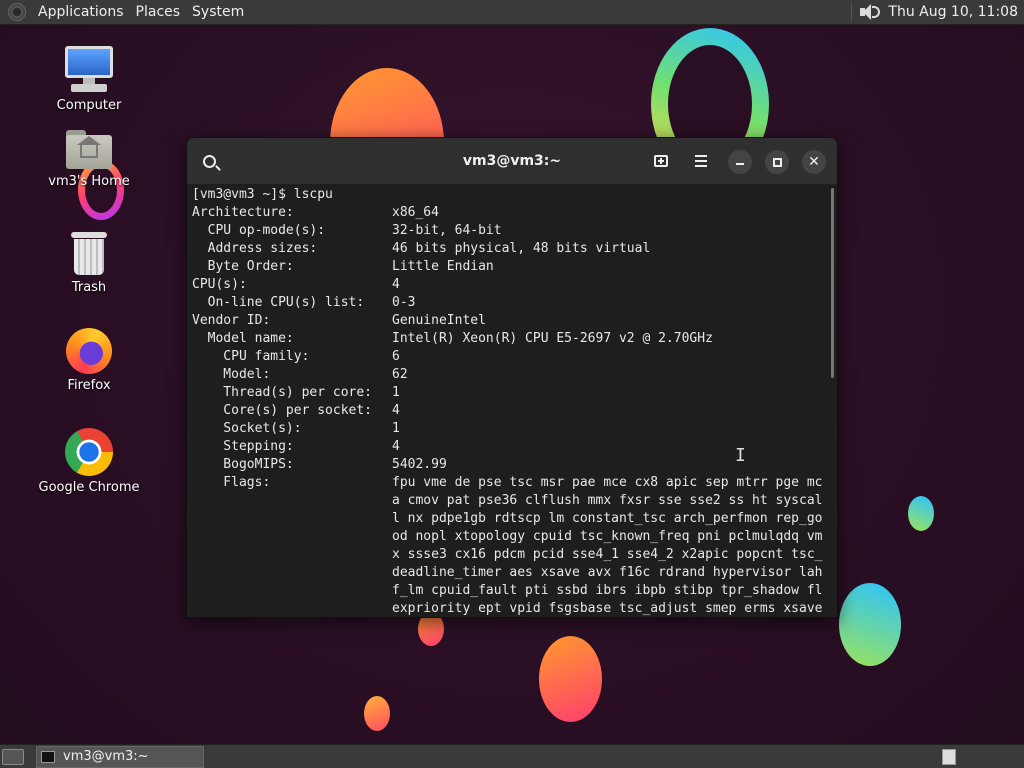 The height and width of the screenshot is (768, 1024). What do you see at coordinates (278, 302) in the screenshot?
I see `terminal-line-key: On-line CPU(s) list:` at bounding box center [278, 302].